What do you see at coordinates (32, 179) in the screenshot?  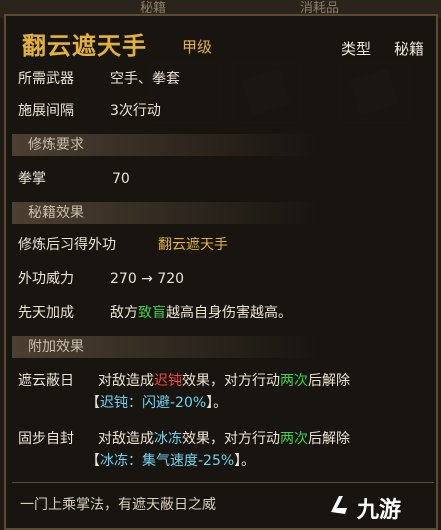 I see `skill-label: 拳掌` at bounding box center [32, 179].